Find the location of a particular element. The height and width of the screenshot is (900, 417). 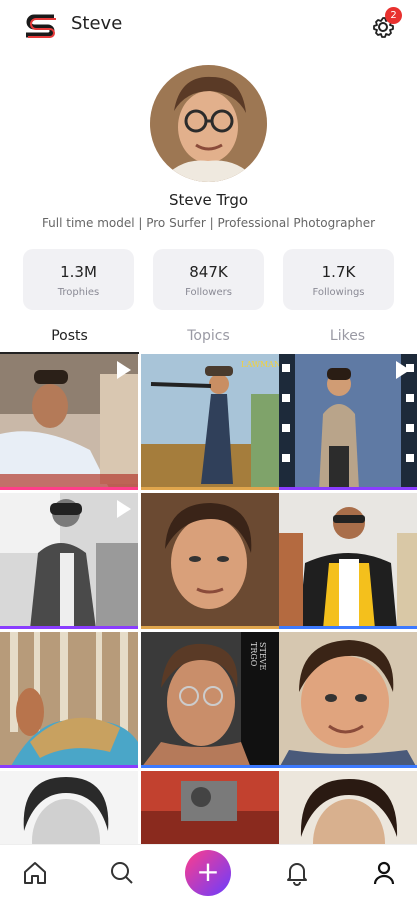

notification-badge: 2 is located at coordinates (393, 15).